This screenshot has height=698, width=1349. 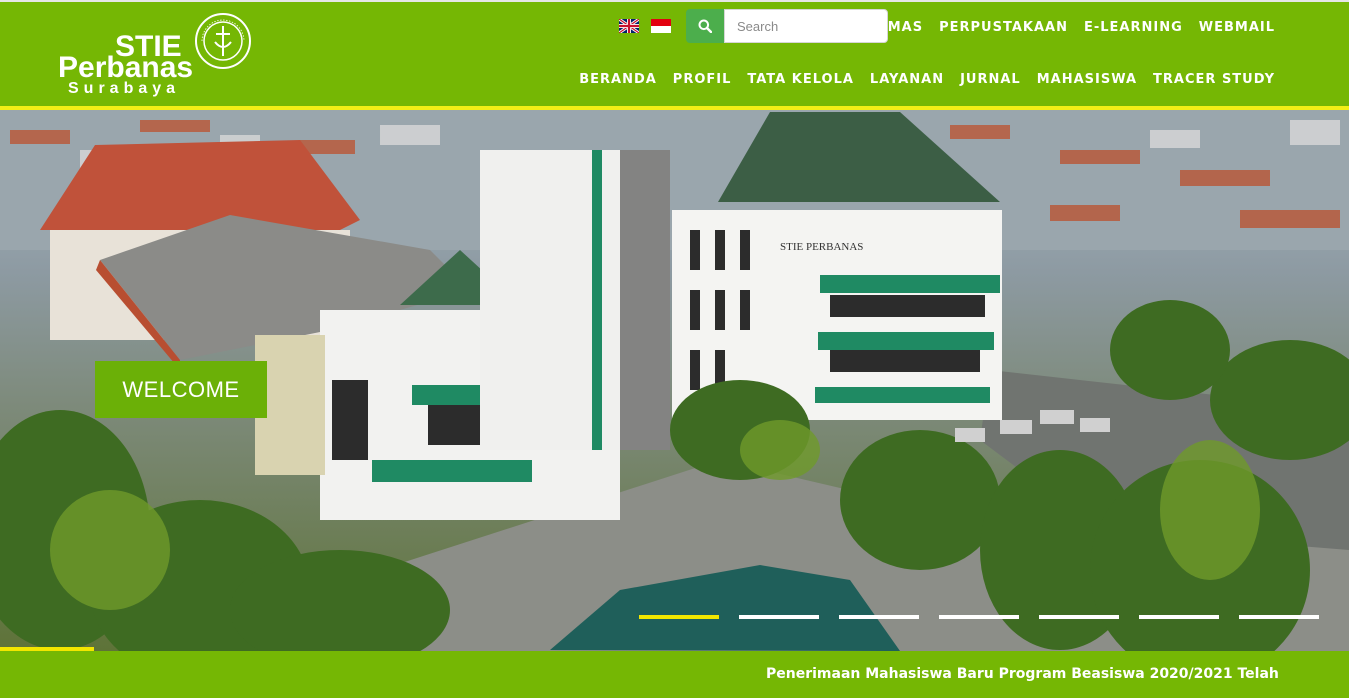 I want to click on building-sign: STIE PERBANAS, so click(x=821, y=247).